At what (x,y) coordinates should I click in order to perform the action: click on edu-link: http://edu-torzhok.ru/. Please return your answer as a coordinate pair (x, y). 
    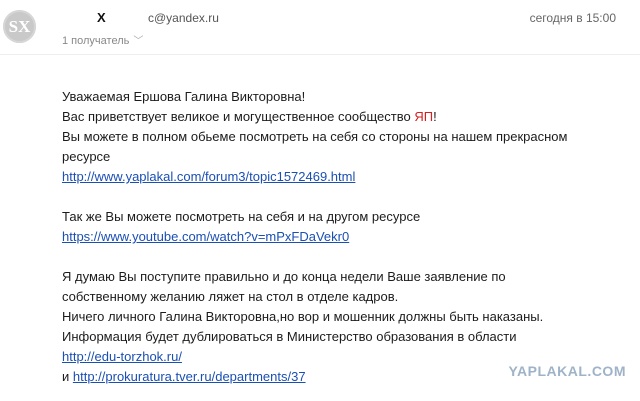
    Looking at the image, I should click on (122, 356).